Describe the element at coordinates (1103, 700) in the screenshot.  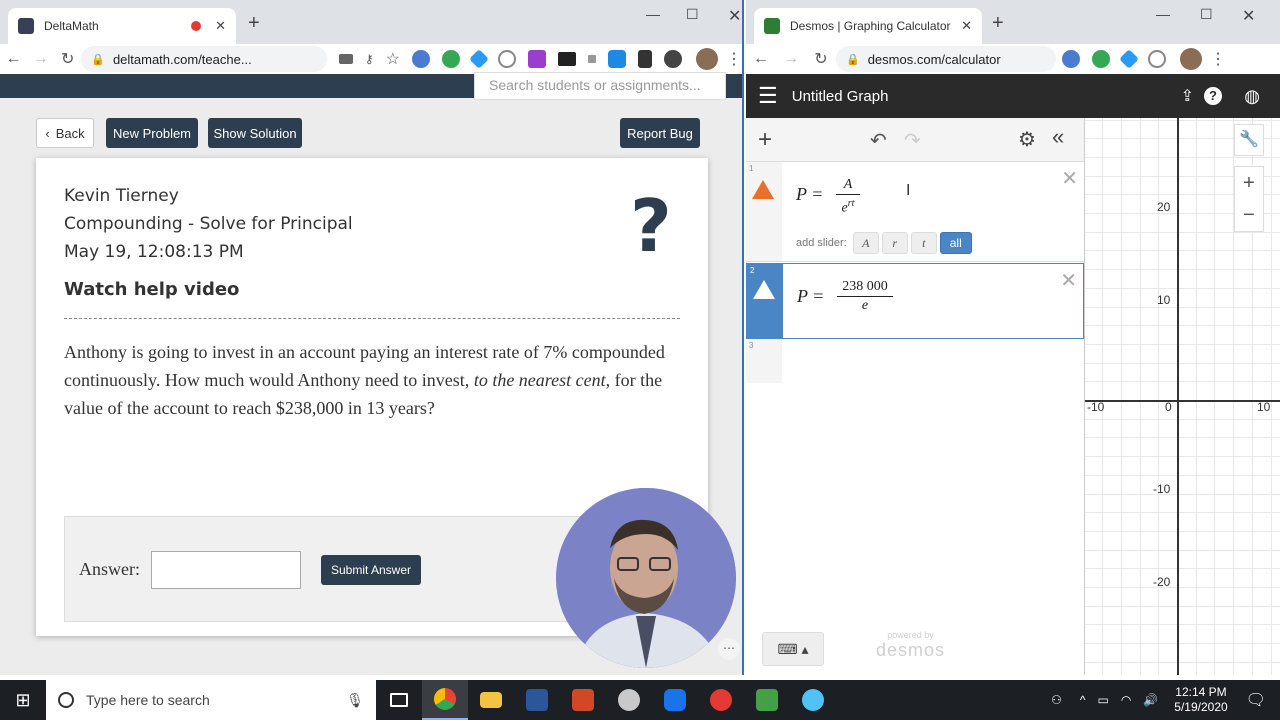
I see `battery-icon: ▭` at that location.